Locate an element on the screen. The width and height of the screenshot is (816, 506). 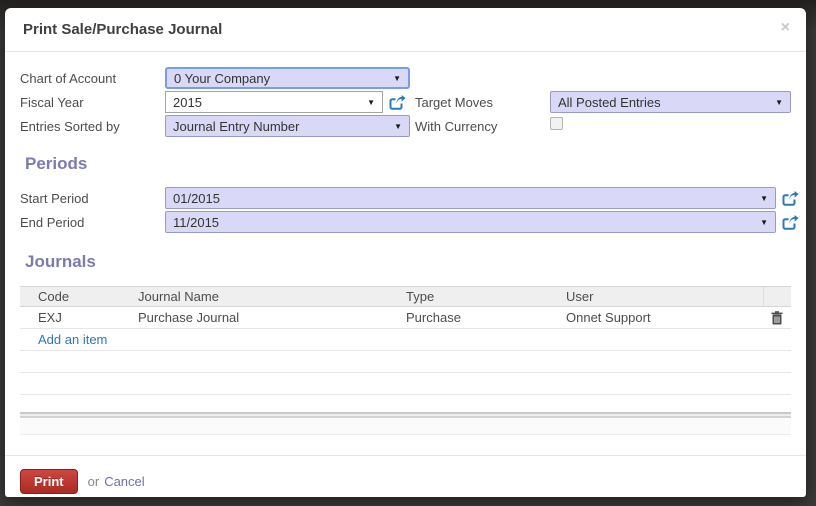
dialog-footer: Print or Cancel is located at coordinates (405, 476).